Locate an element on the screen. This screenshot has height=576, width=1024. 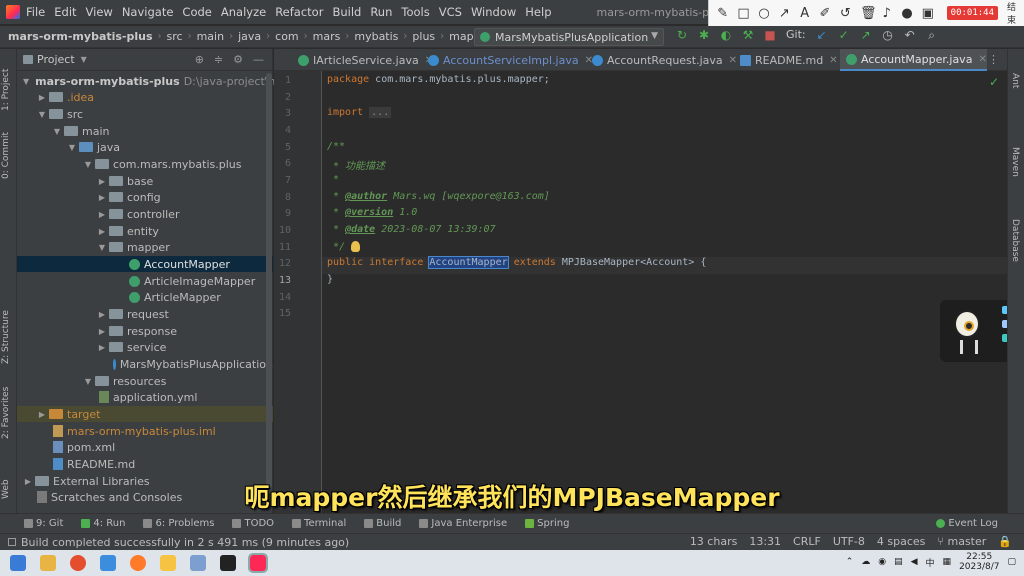
menu-run: Run is located at coordinates (381, 12).